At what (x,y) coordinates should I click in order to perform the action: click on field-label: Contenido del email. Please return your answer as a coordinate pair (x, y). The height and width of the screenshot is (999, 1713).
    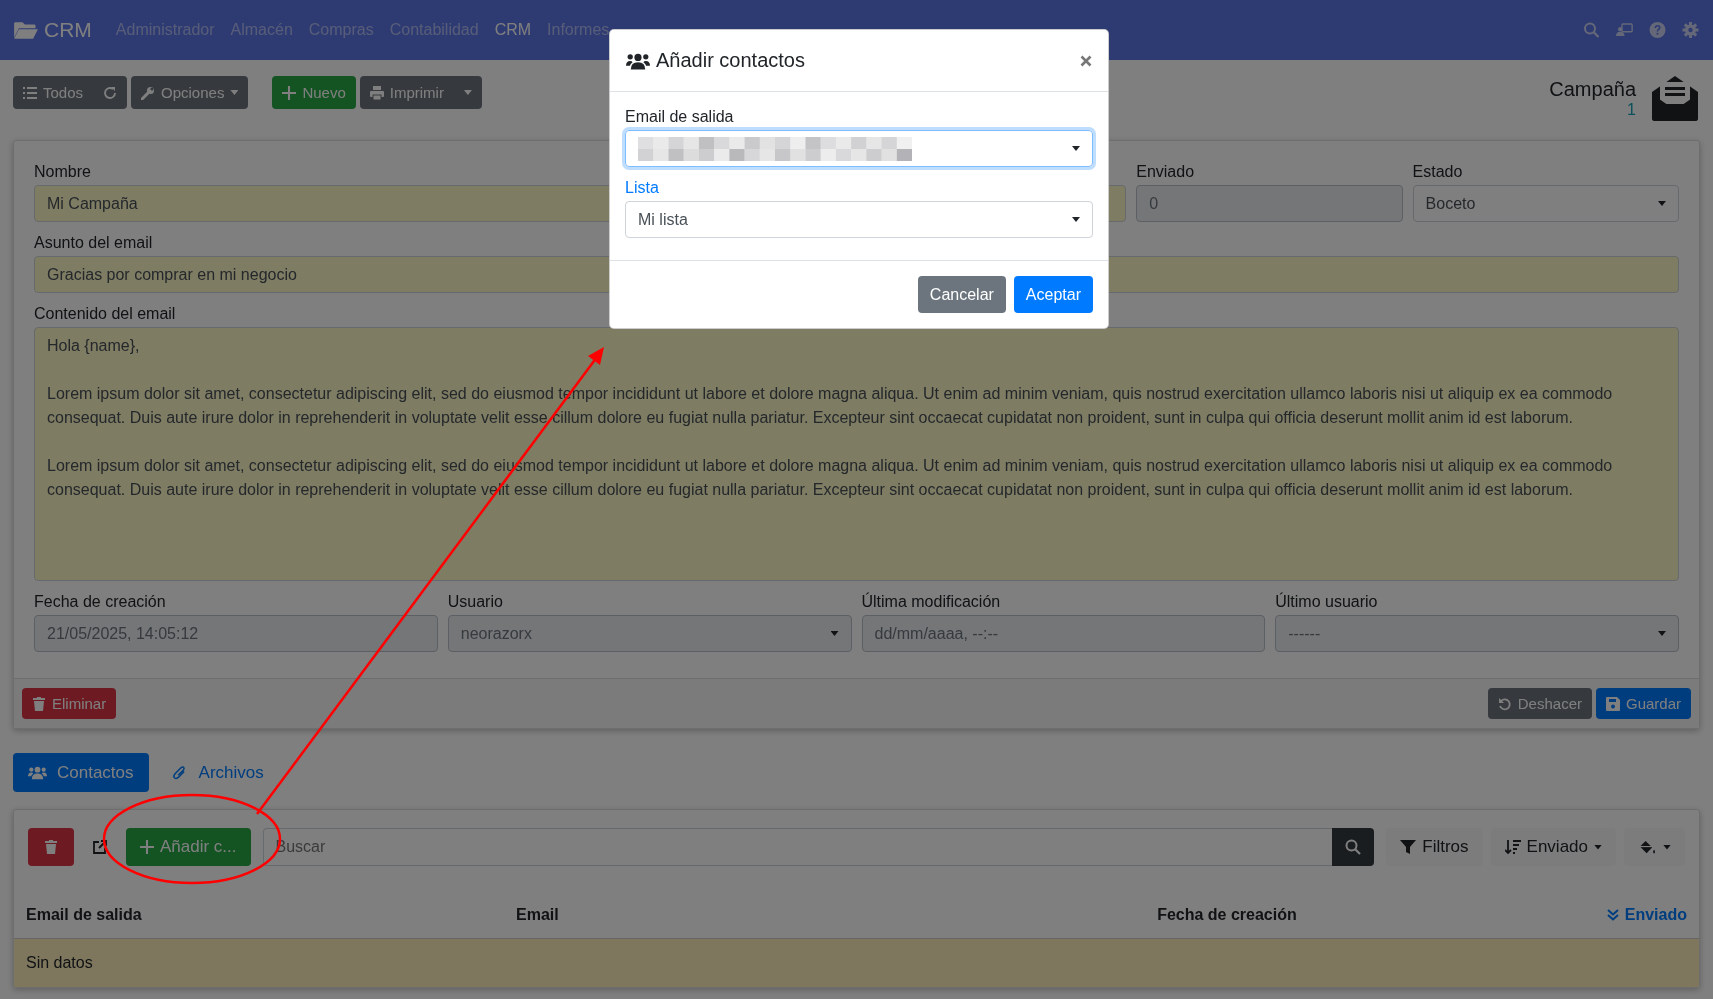
    Looking at the image, I should click on (105, 314).